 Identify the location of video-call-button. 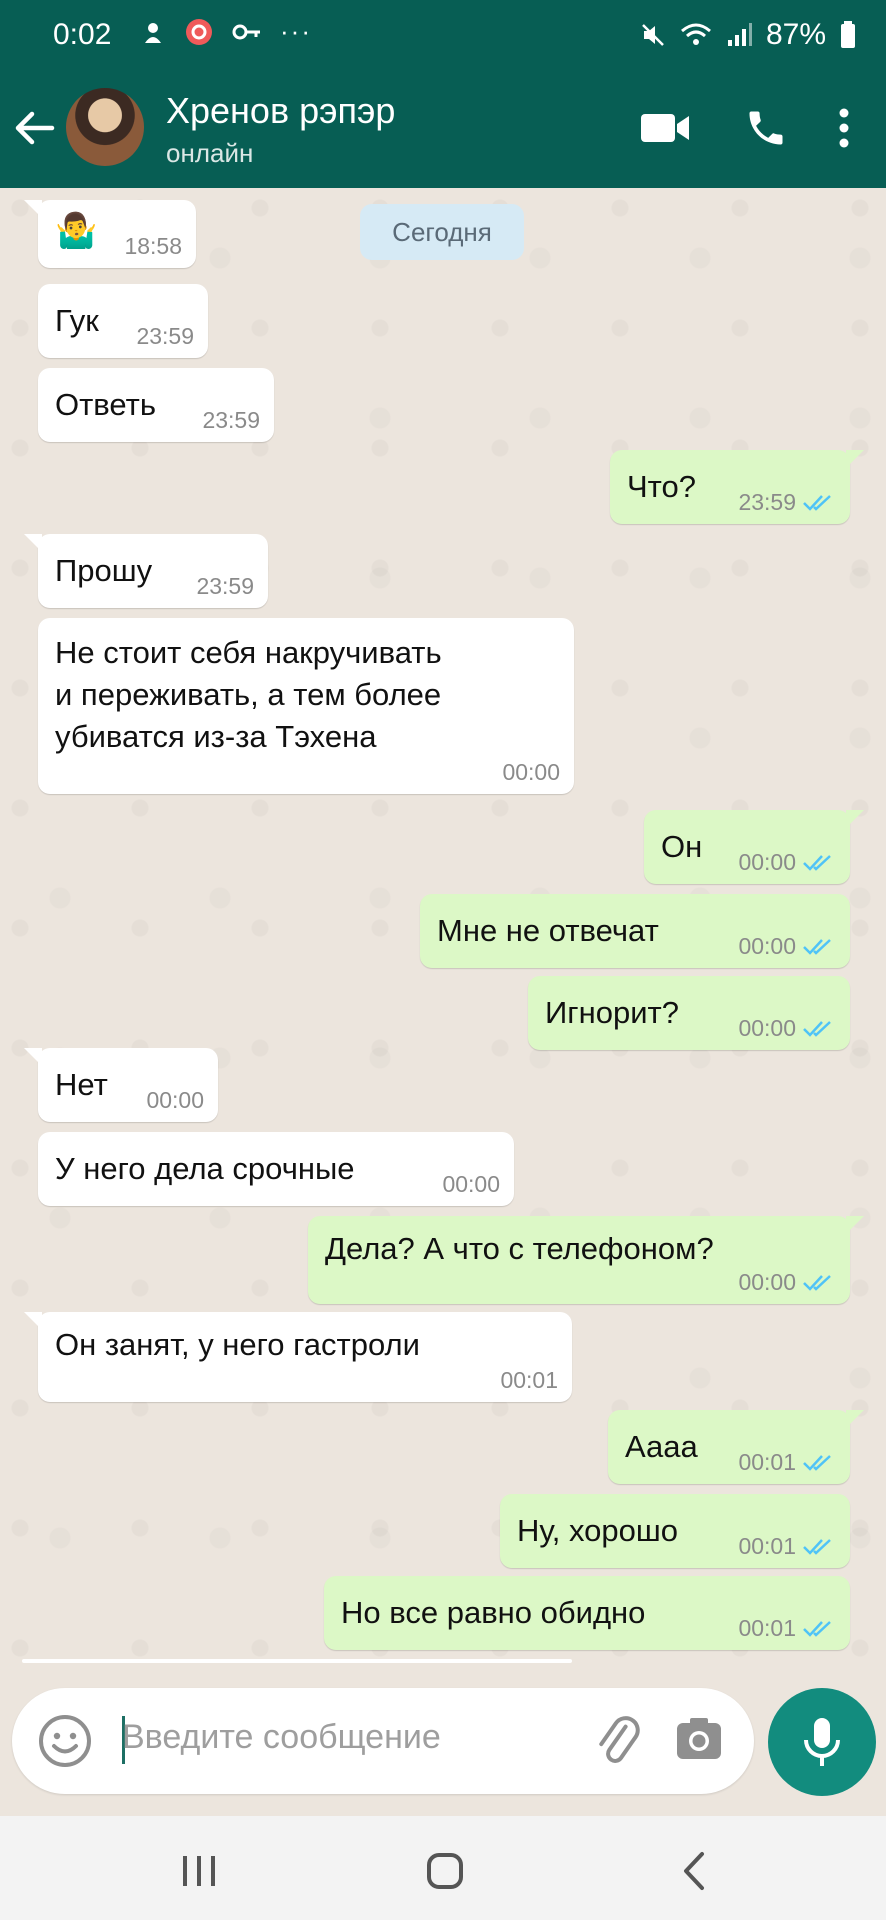
(665, 128).